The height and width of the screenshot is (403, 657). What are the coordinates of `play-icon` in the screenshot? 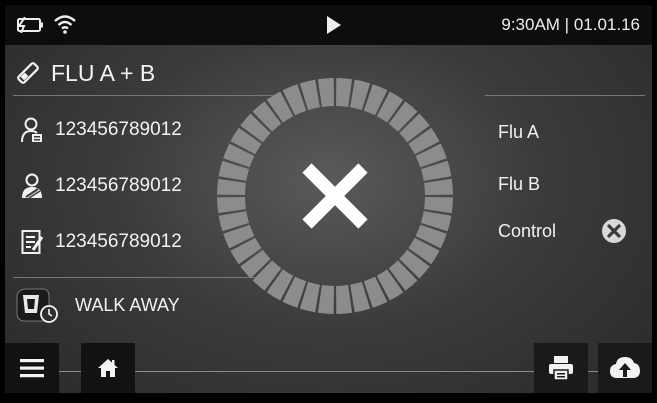 It's located at (334, 25).